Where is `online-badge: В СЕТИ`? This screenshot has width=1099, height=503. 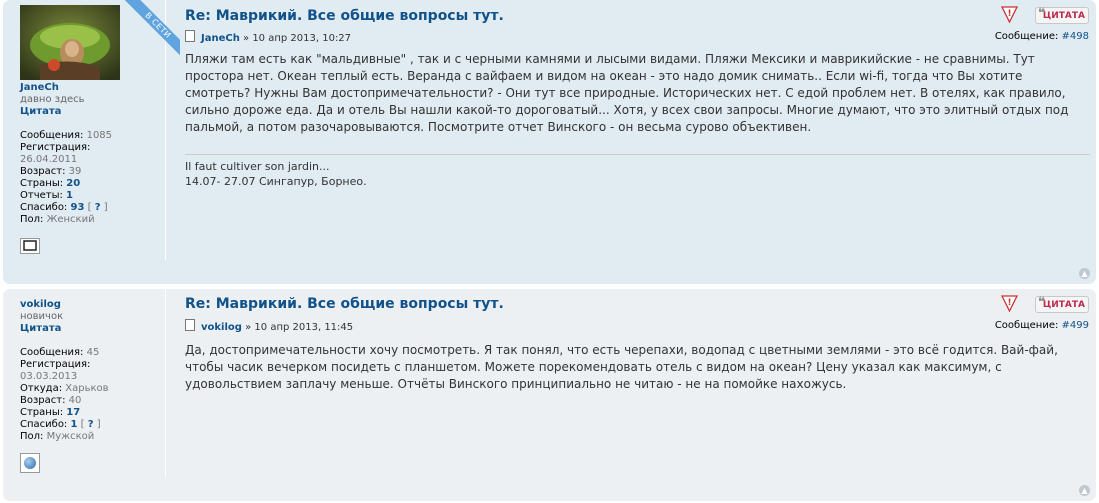 online-badge: В СЕТИ is located at coordinates (148, 32).